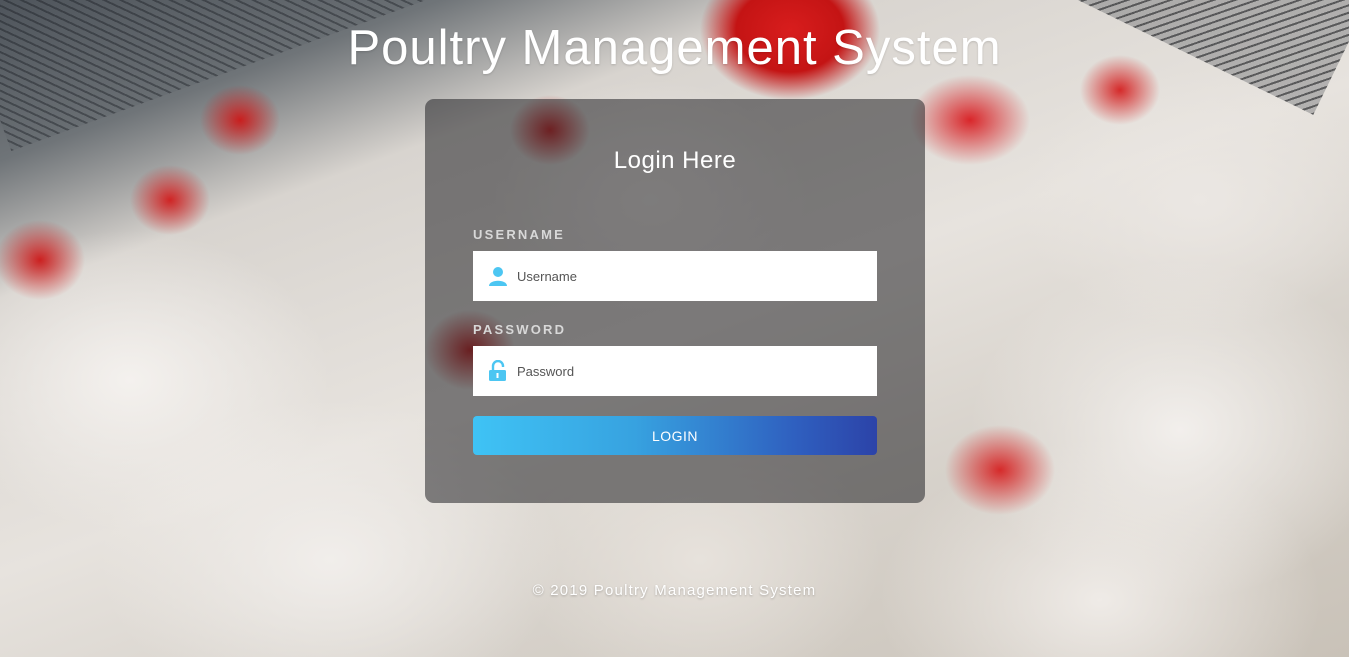  Describe the element at coordinates (498, 371) in the screenshot. I see `unlock-icon` at that location.